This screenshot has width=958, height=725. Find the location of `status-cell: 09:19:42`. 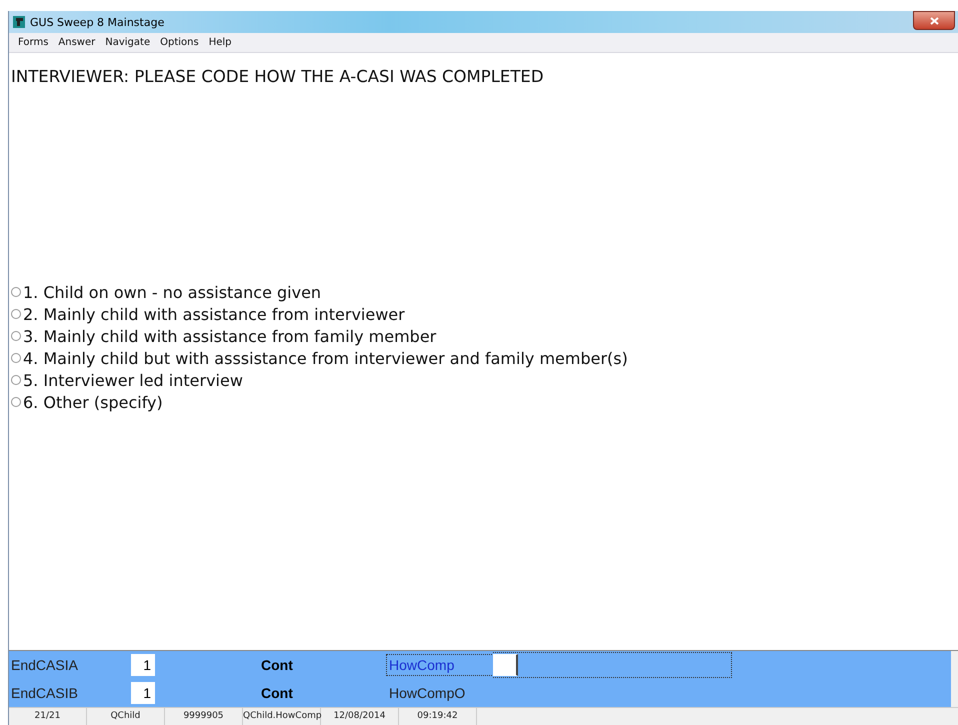

status-cell: 09:19:42 is located at coordinates (438, 716).